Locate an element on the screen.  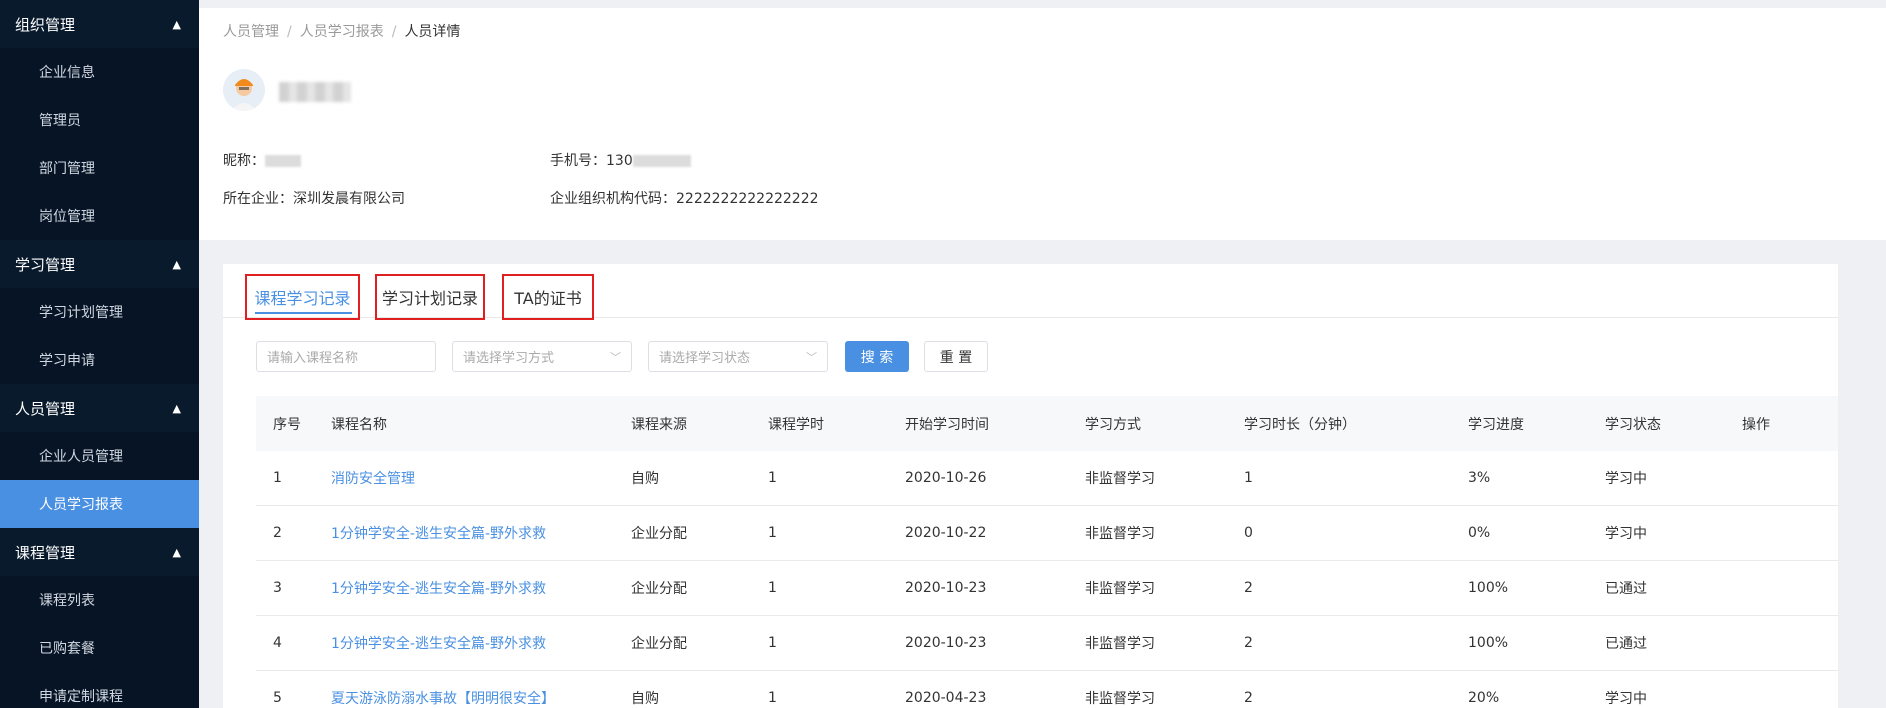
breadcrumb-current: 人员详情 is located at coordinates (432, 32).